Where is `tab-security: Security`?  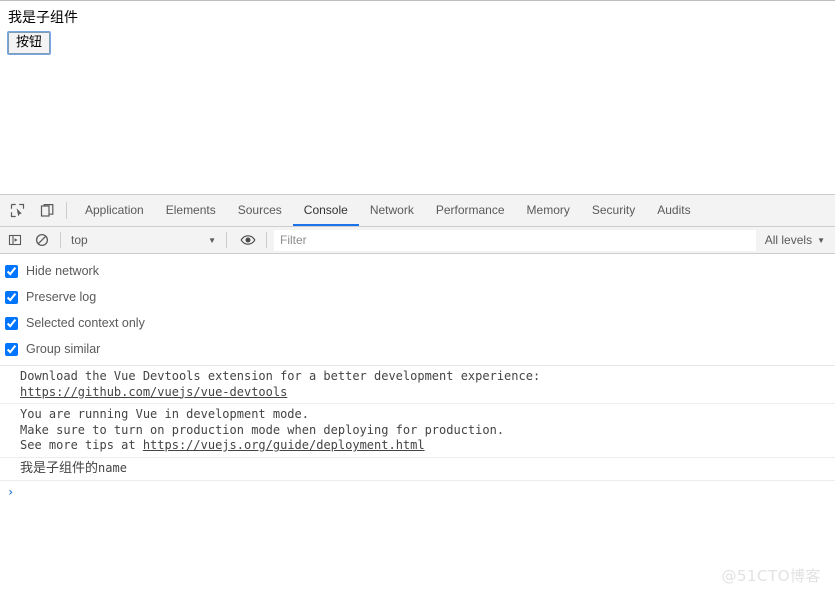
tab-security: Security is located at coordinates (613, 210).